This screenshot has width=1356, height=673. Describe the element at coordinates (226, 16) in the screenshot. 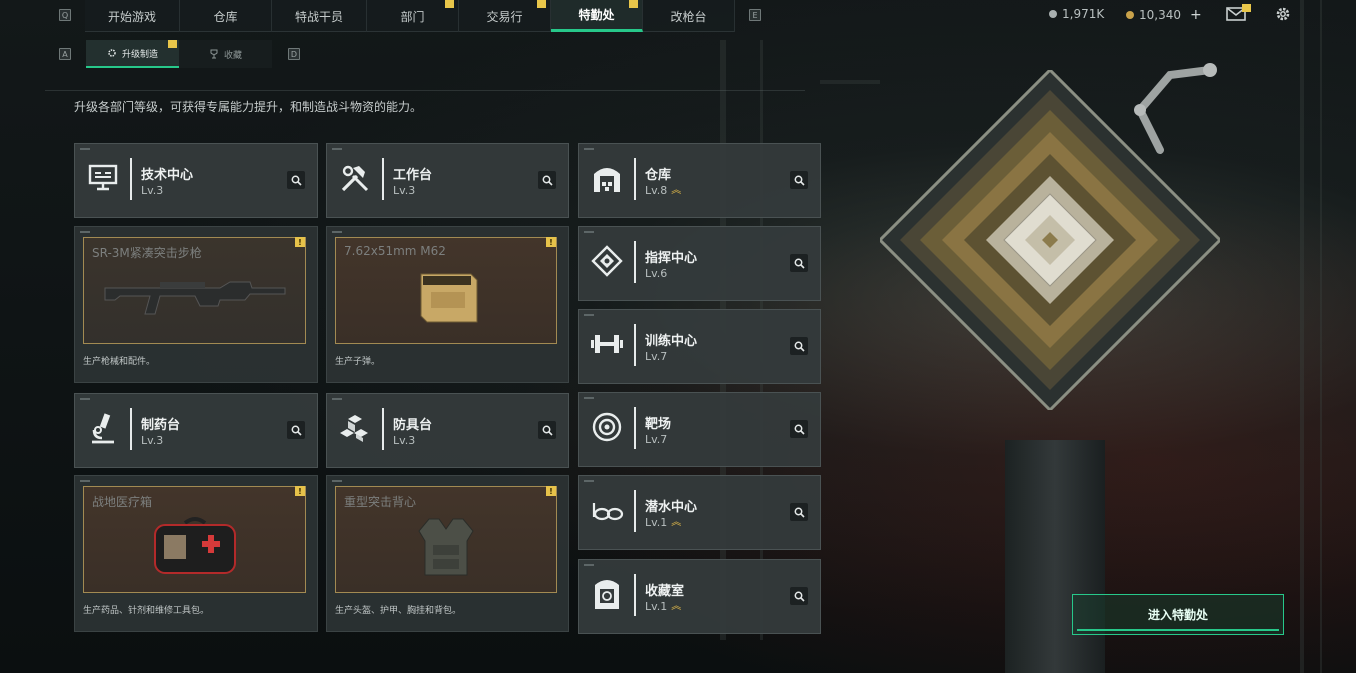

I see `tab-warehouse: 仓库` at that location.